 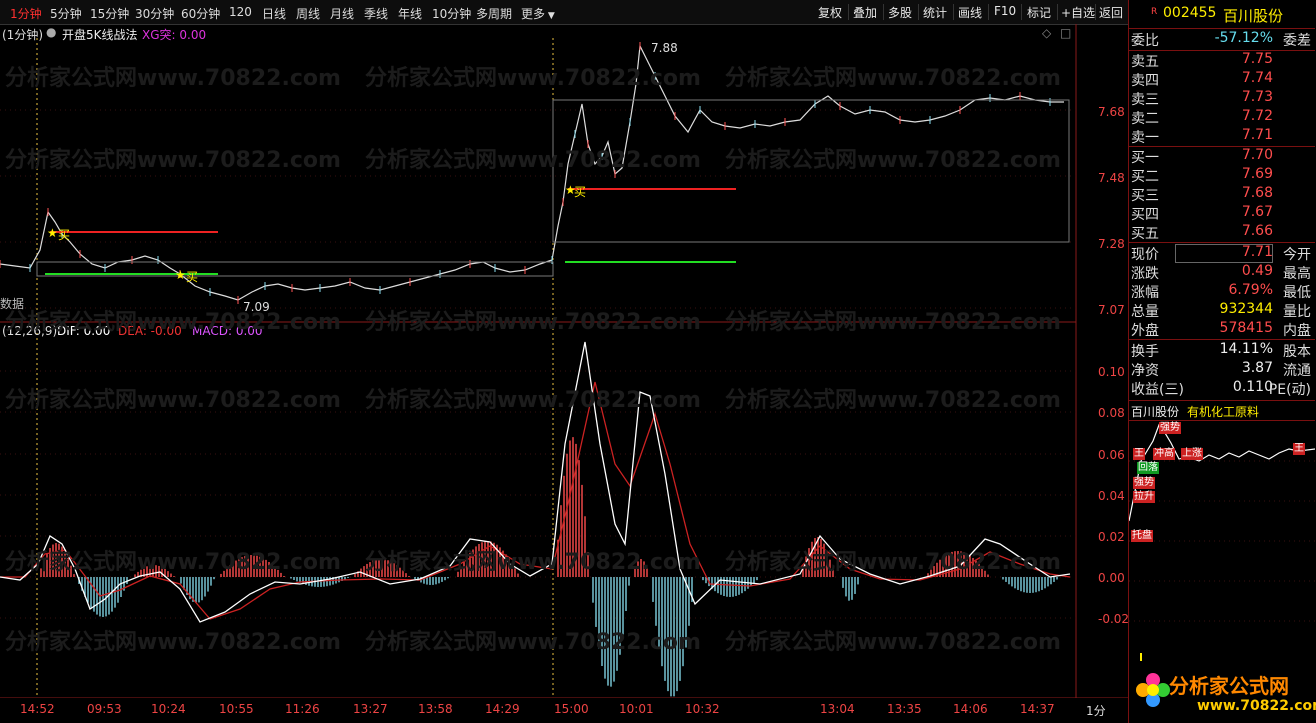 What do you see at coordinates (104, 709) in the screenshot?
I see `time-tick: 09:53` at bounding box center [104, 709].